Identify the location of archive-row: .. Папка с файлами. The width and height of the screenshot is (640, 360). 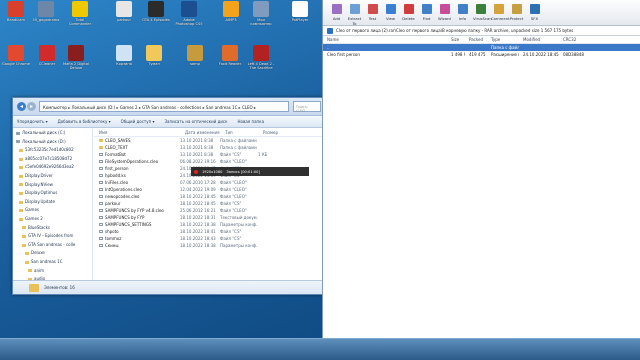
(481, 47).